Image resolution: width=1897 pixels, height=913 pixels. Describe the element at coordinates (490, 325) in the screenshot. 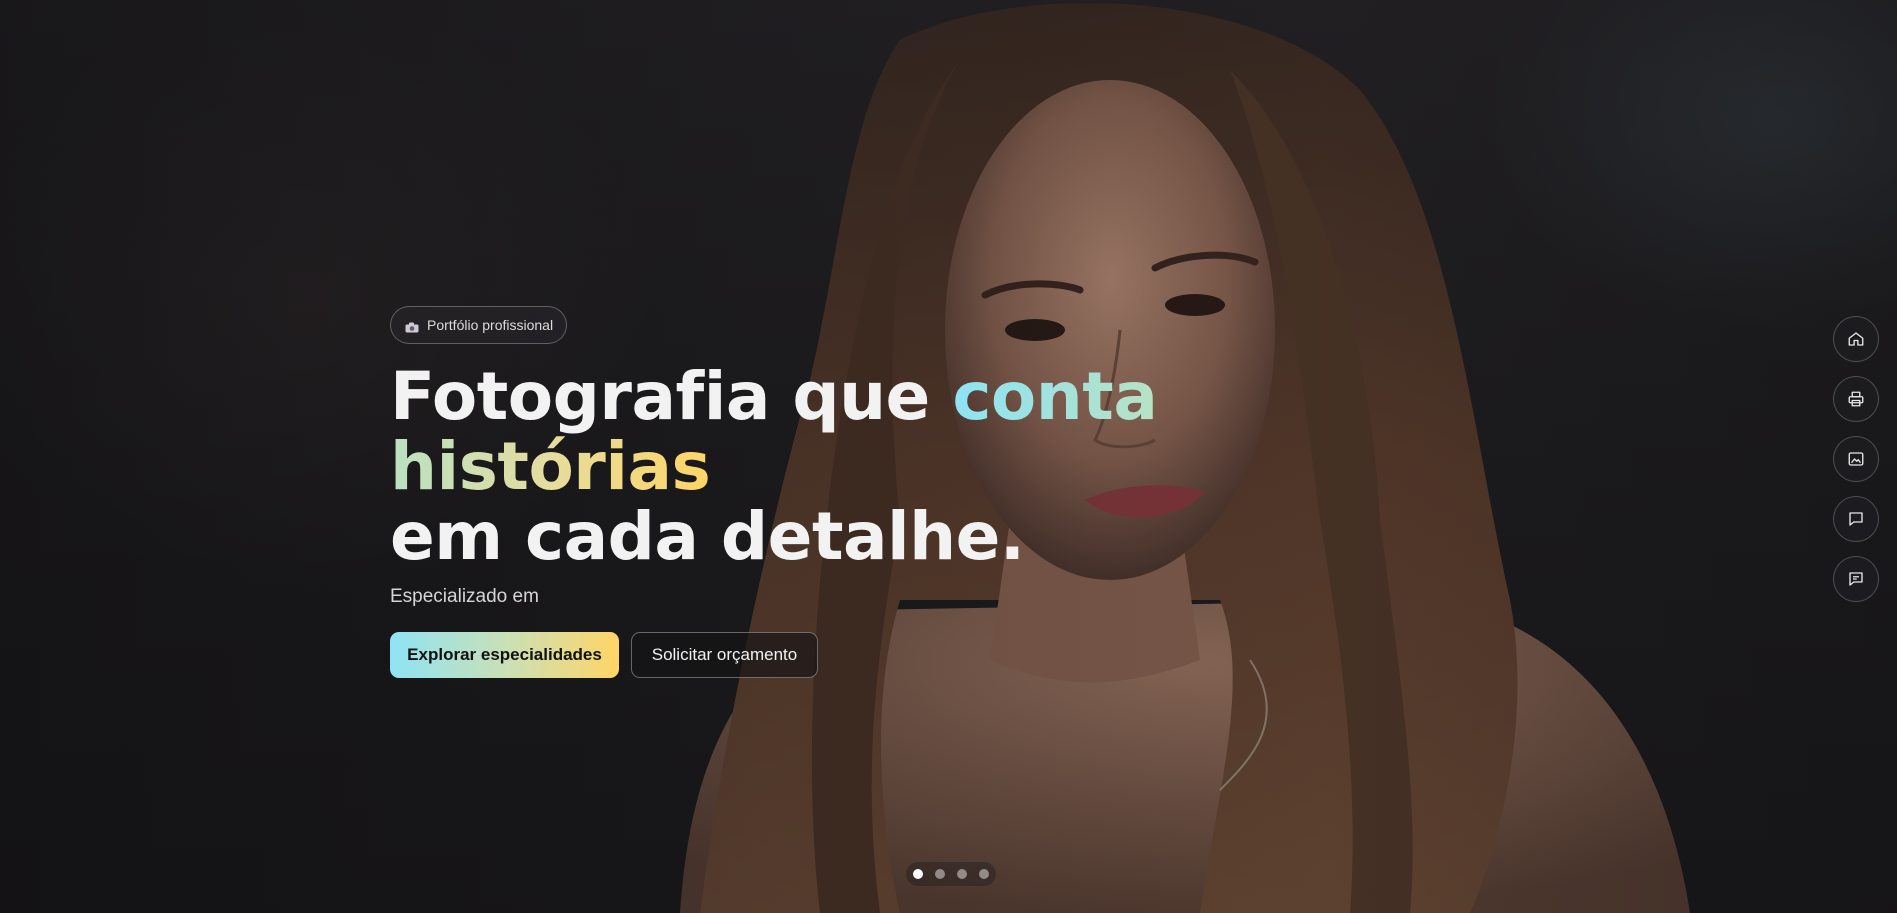

I see `badge-label: Portfólio profissional` at that location.